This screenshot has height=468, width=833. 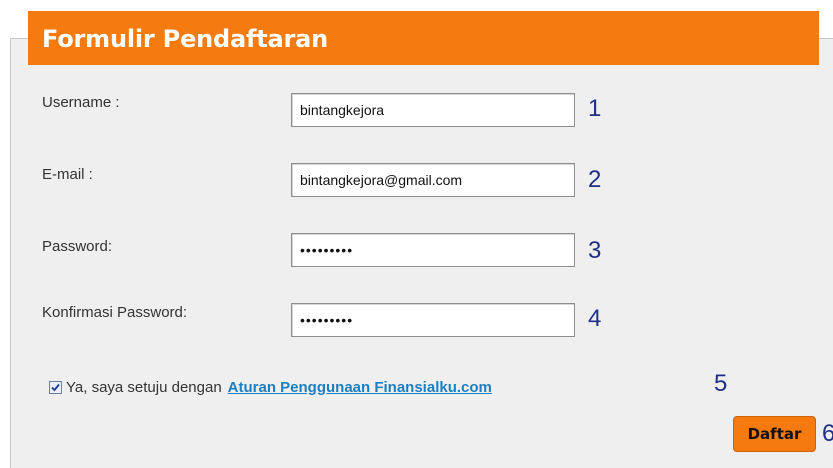 I want to click on marker-3: 3, so click(x=595, y=250).